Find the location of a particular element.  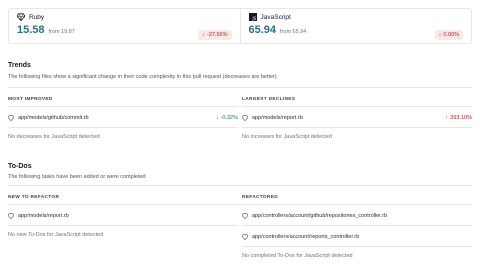

complexity-change-value: 393.10% is located at coordinates (461, 117).